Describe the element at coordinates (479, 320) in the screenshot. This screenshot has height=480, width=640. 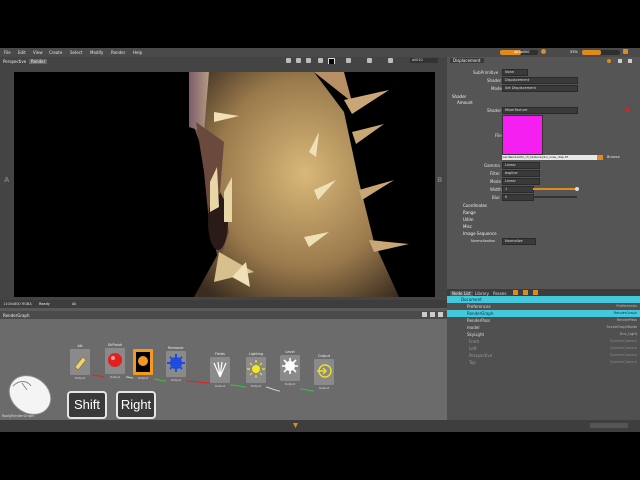
I see `list-item-name: RenderPass` at that location.